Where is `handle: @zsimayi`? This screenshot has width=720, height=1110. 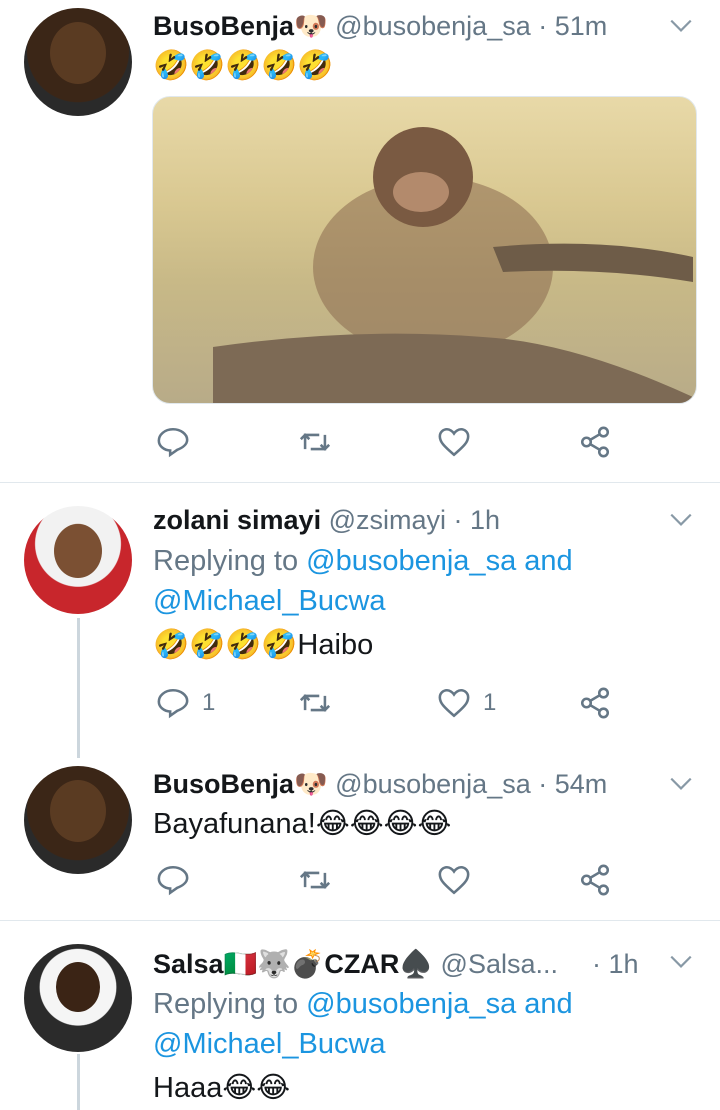
handle: @zsimayi is located at coordinates (387, 520).